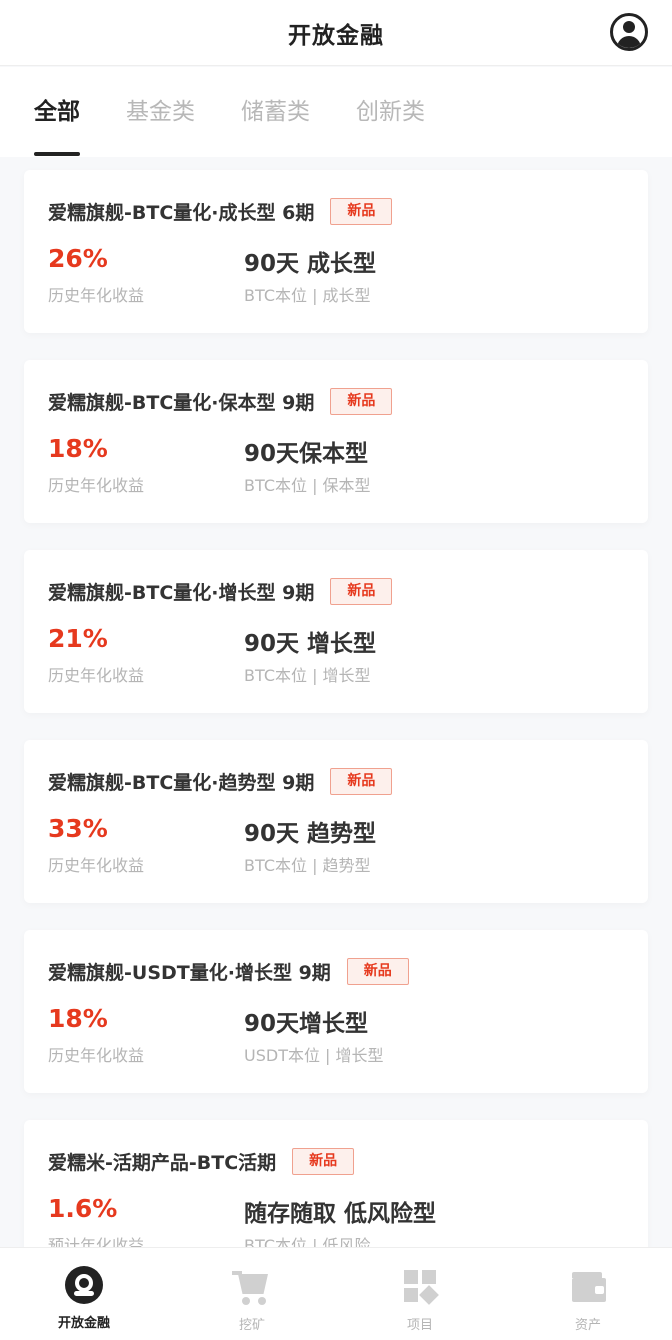 The height and width of the screenshot is (1340, 672). I want to click on product-term: 90天 增长型, so click(310, 644).